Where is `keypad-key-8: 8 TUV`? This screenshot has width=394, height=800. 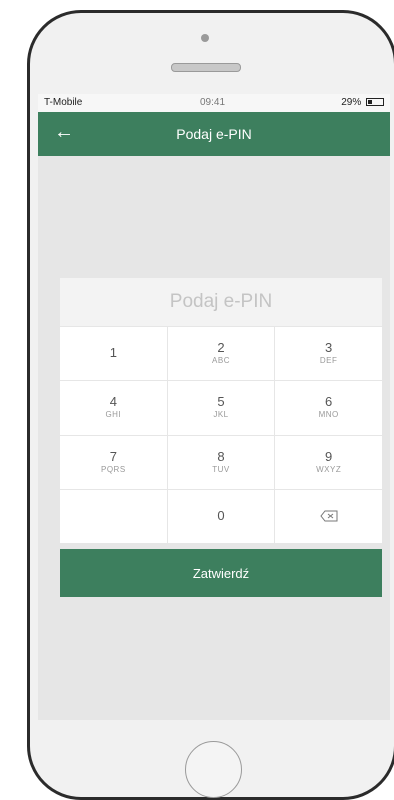
keypad-key-8: 8 TUV is located at coordinates (221, 462).